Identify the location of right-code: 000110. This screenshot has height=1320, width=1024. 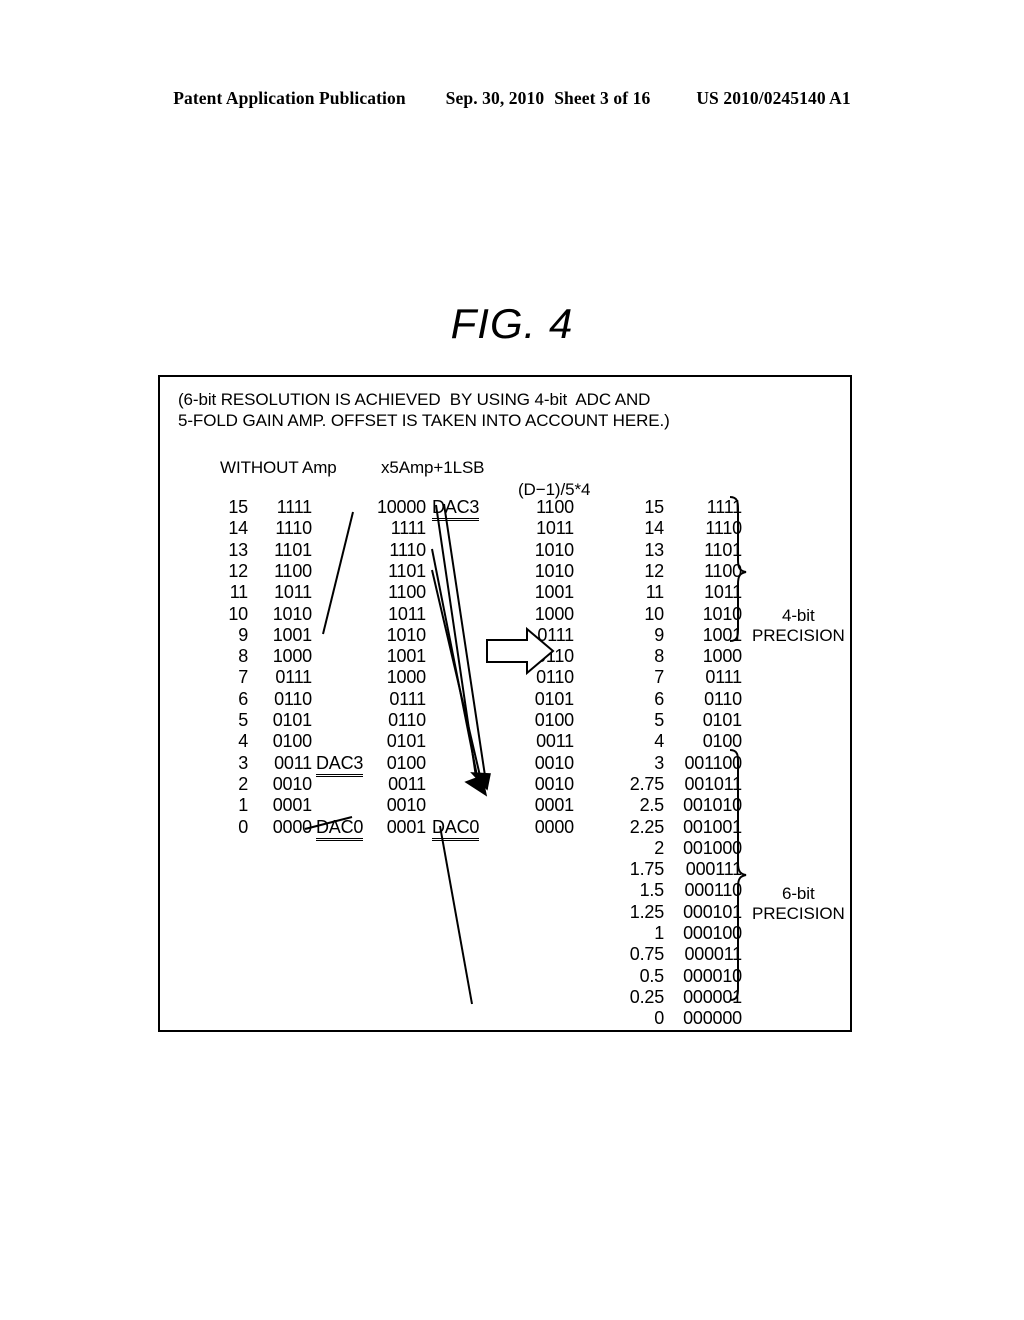
(713, 890).